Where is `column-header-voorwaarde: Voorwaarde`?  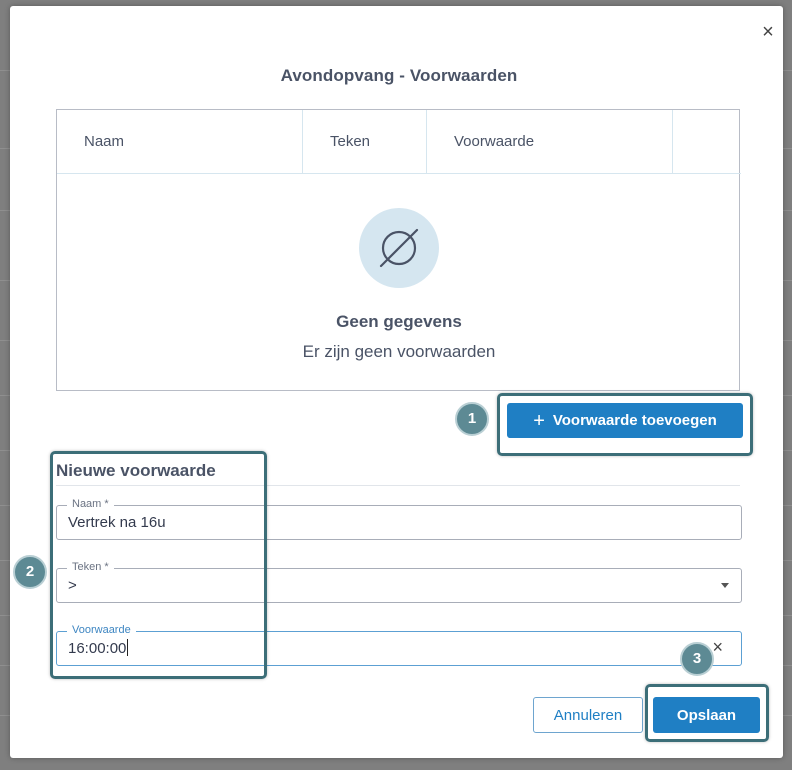 column-header-voorwaarde: Voorwaarde is located at coordinates (550, 141).